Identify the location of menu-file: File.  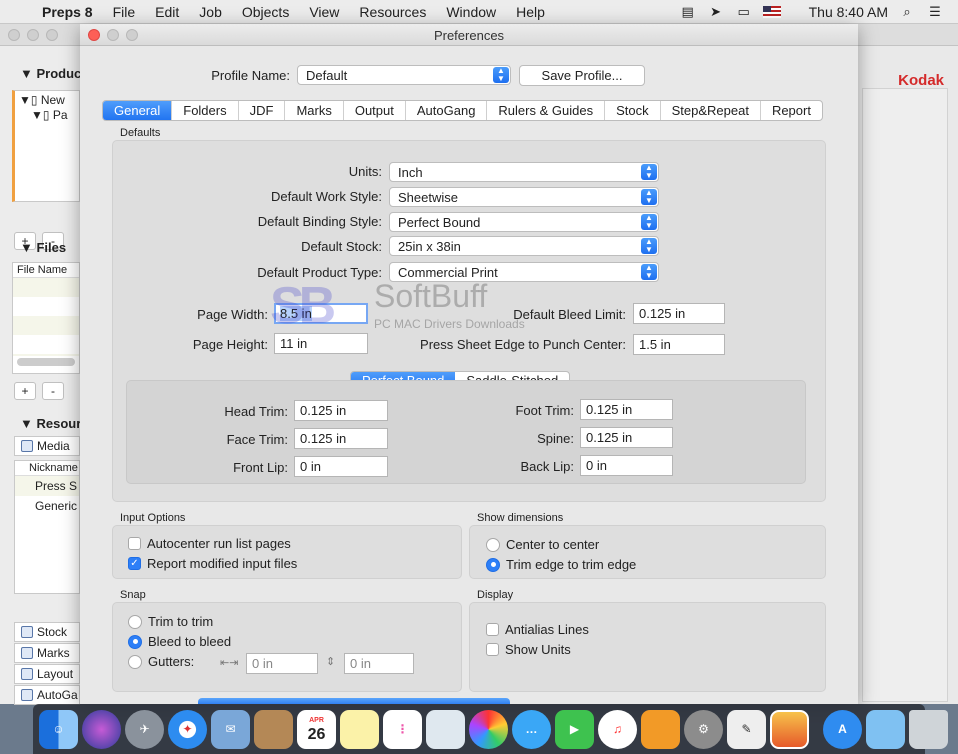
(124, 12).